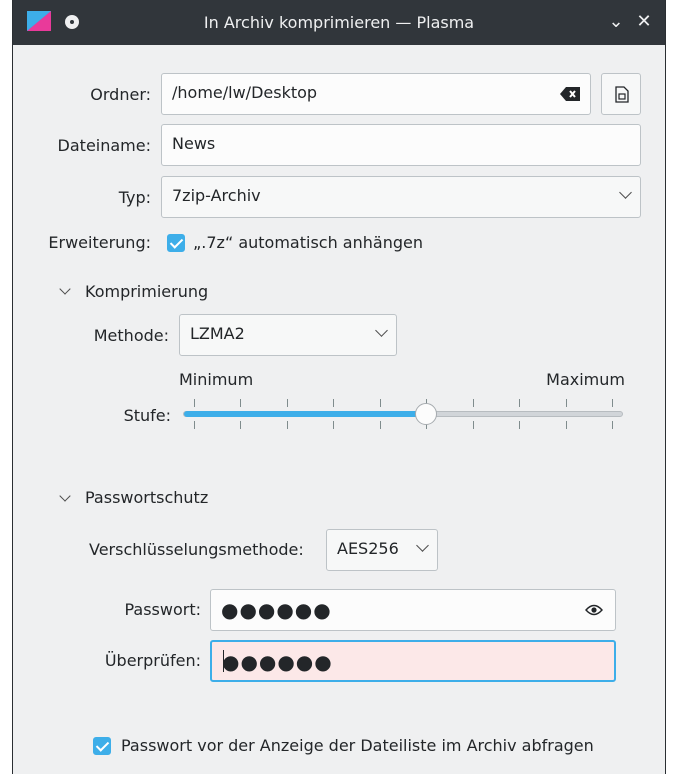  What do you see at coordinates (277, 662) in the screenshot?
I see `verify-password-value: ●●●●●●` at bounding box center [277, 662].